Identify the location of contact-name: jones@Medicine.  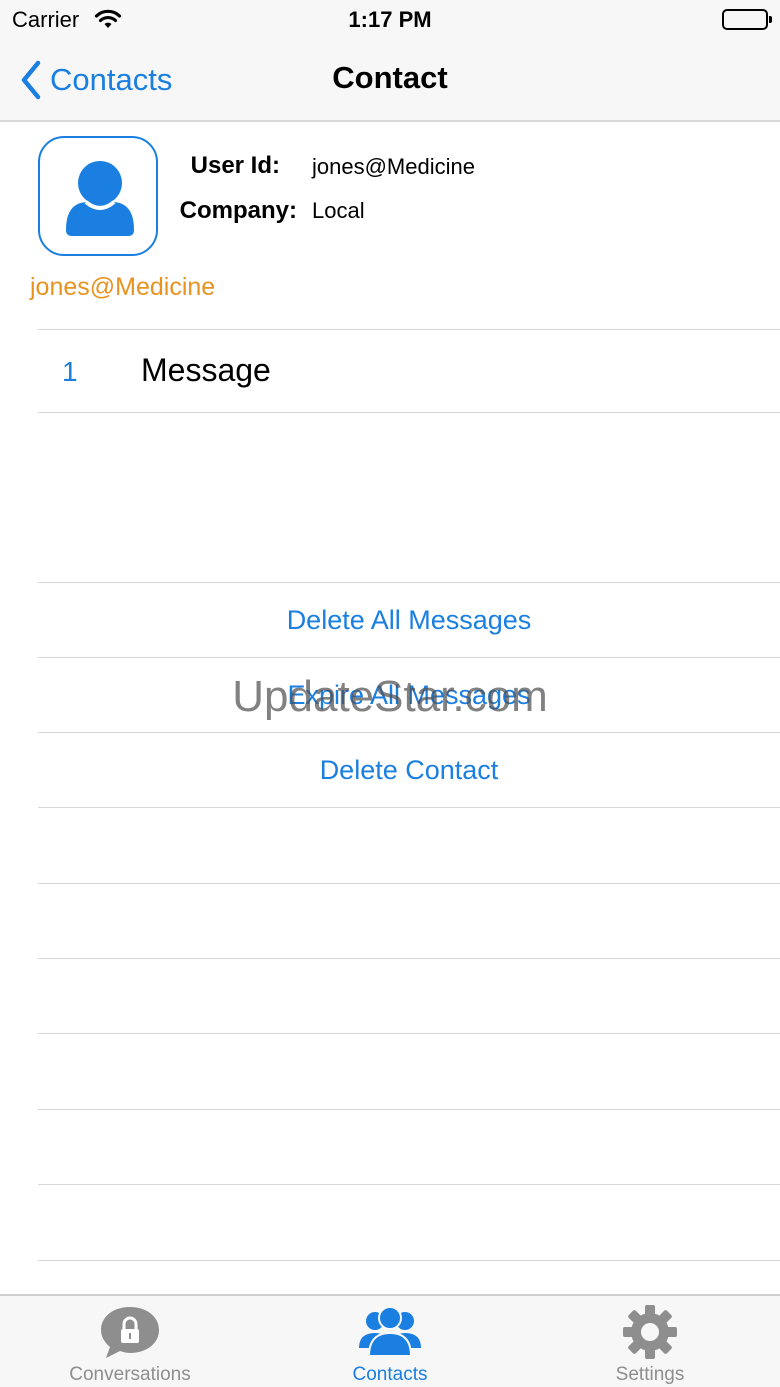
(123, 287).